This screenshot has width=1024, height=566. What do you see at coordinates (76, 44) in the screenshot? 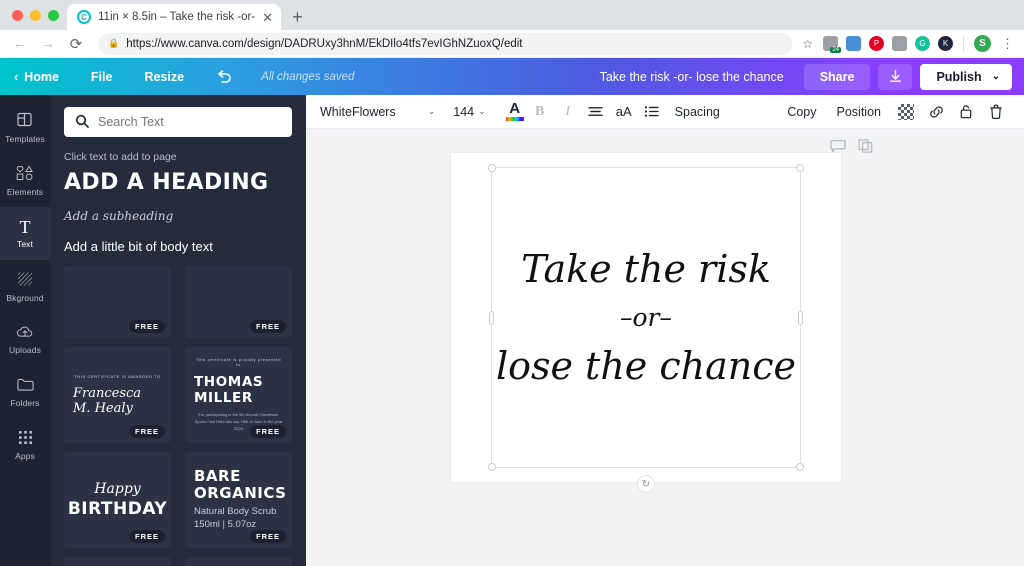
I see `reload-button: ⟳` at bounding box center [76, 44].